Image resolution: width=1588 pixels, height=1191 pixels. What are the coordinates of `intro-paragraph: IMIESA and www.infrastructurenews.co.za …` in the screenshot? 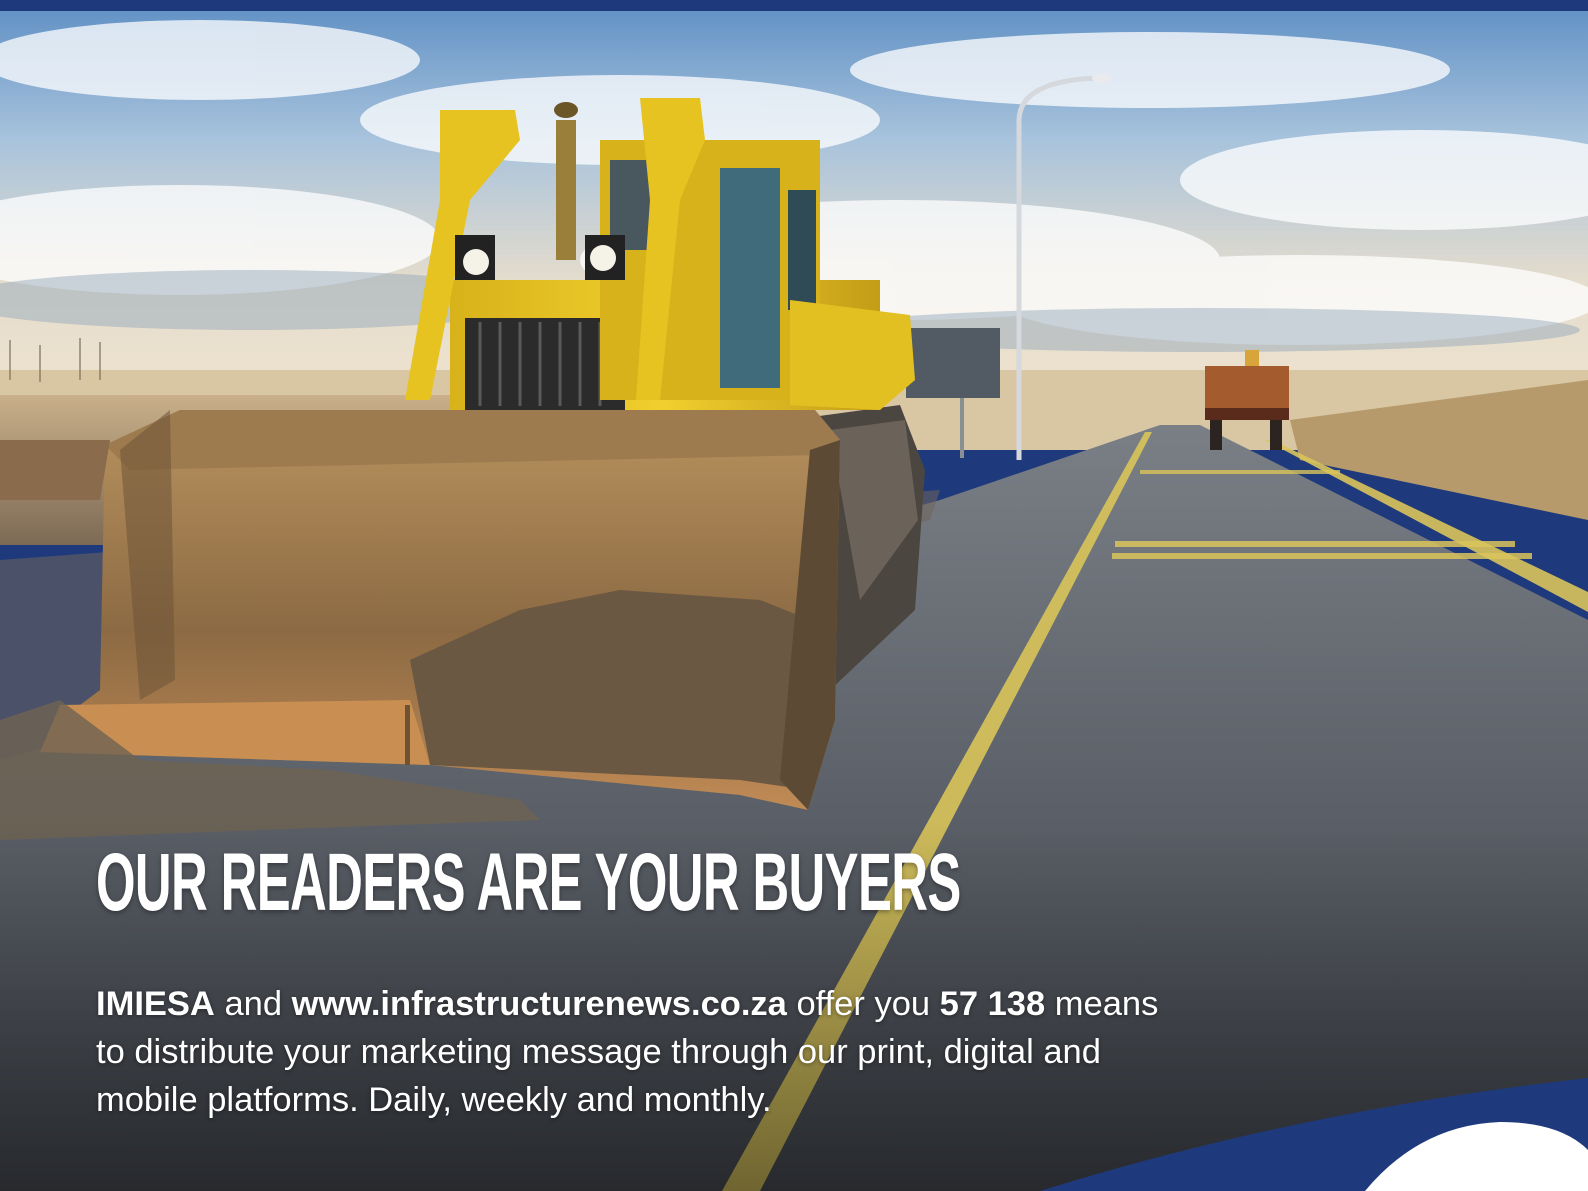 It's located at (726, 1052).